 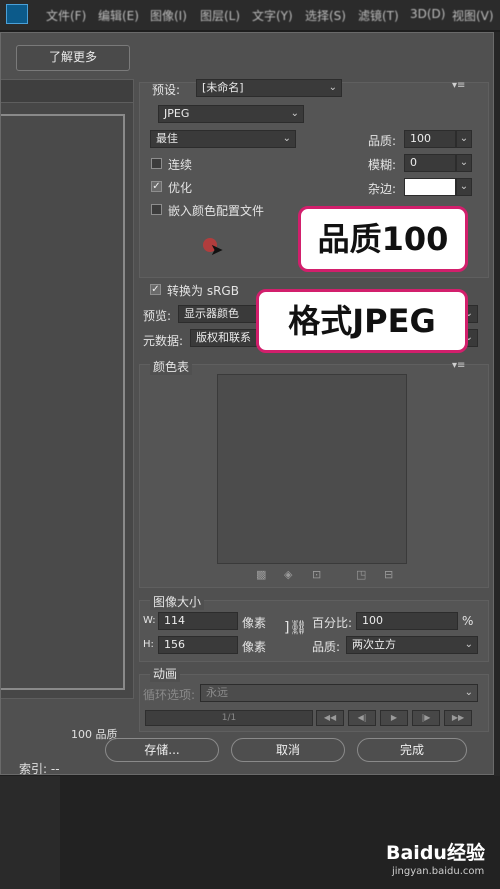 What do you see at coordinates (177, 113) in the screenshot?
I see `format-value: JPEG` at bounding box center [177, 113].